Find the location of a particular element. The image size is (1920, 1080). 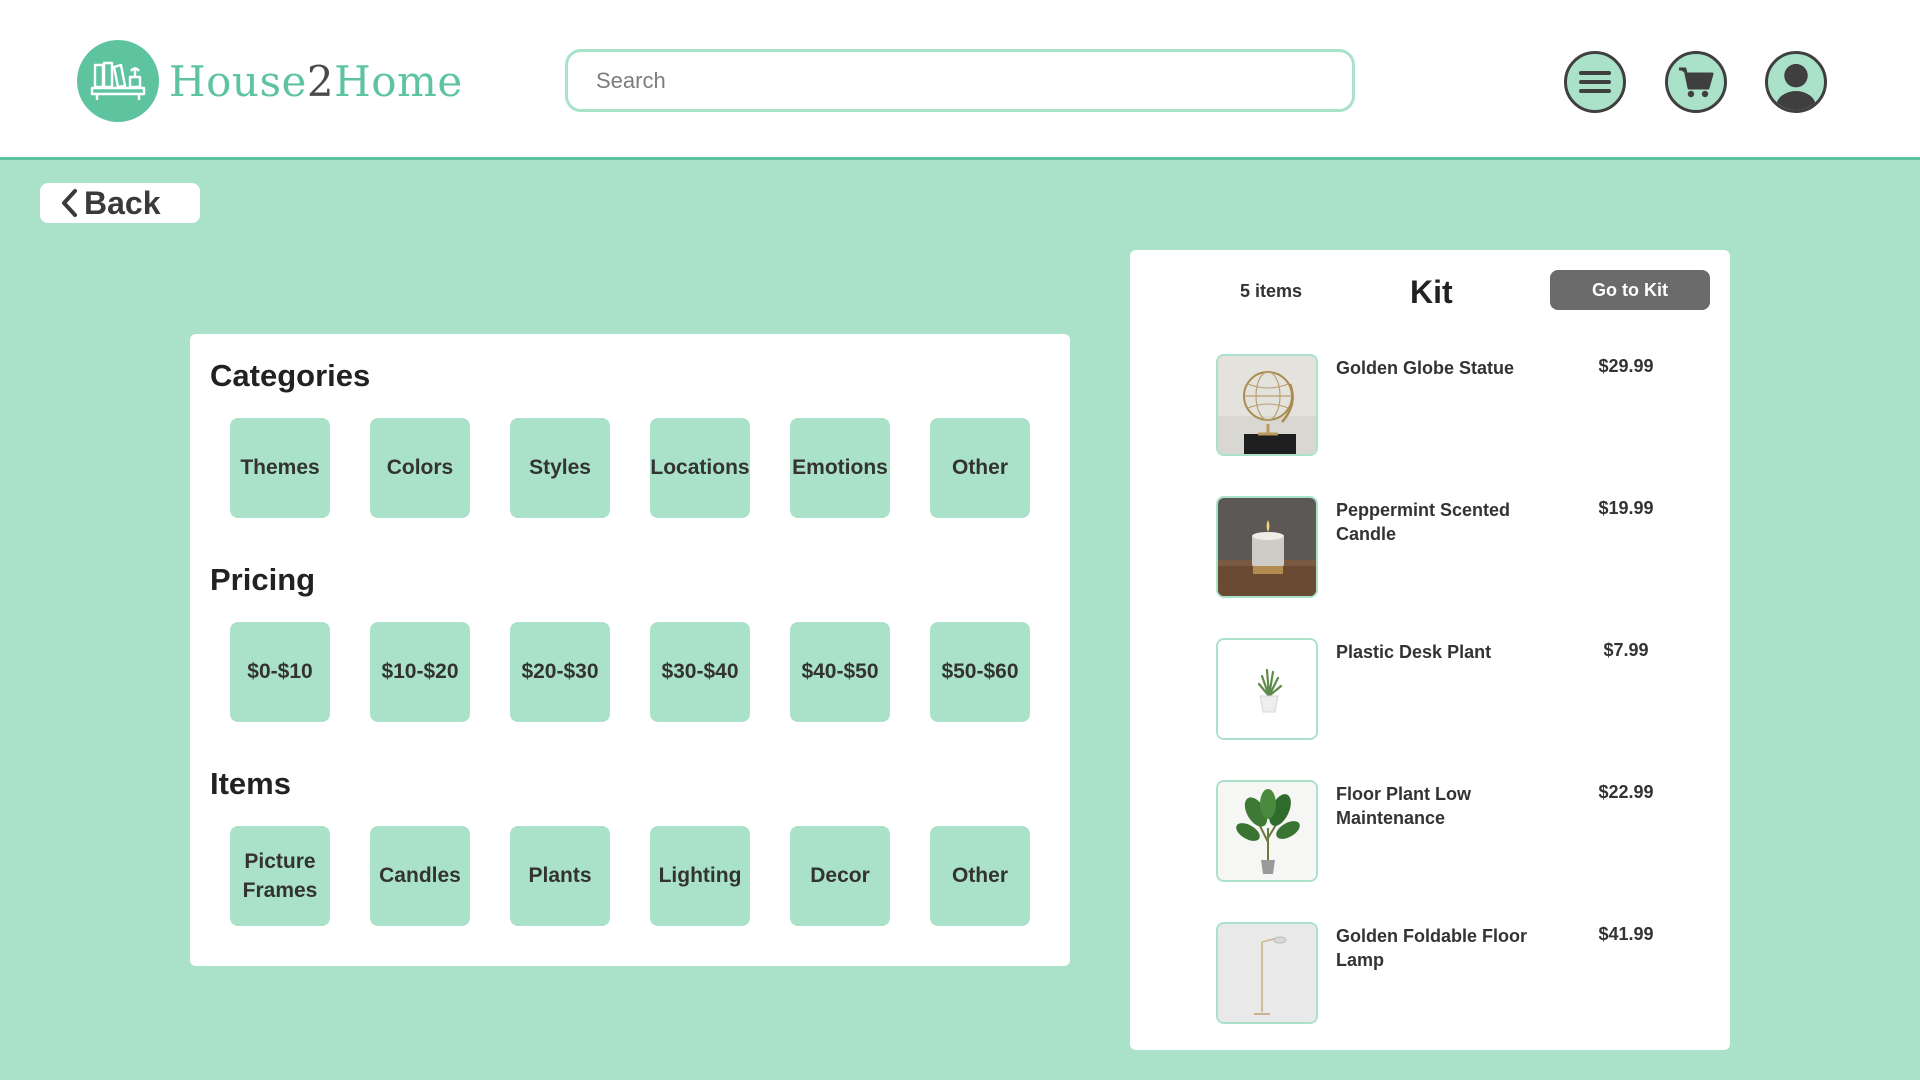

desk-plant-image is located at coordinates (1267, 689).